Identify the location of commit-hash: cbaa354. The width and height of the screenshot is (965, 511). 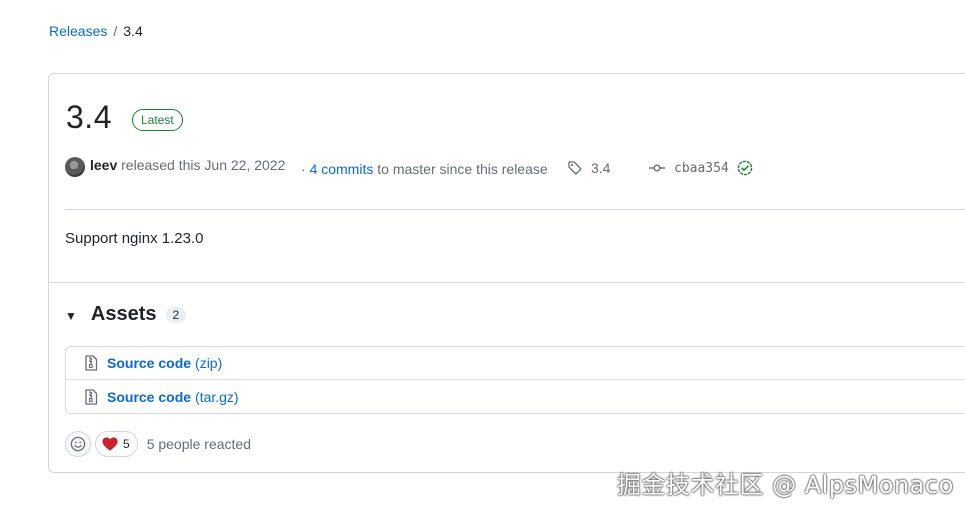
(701, 168).